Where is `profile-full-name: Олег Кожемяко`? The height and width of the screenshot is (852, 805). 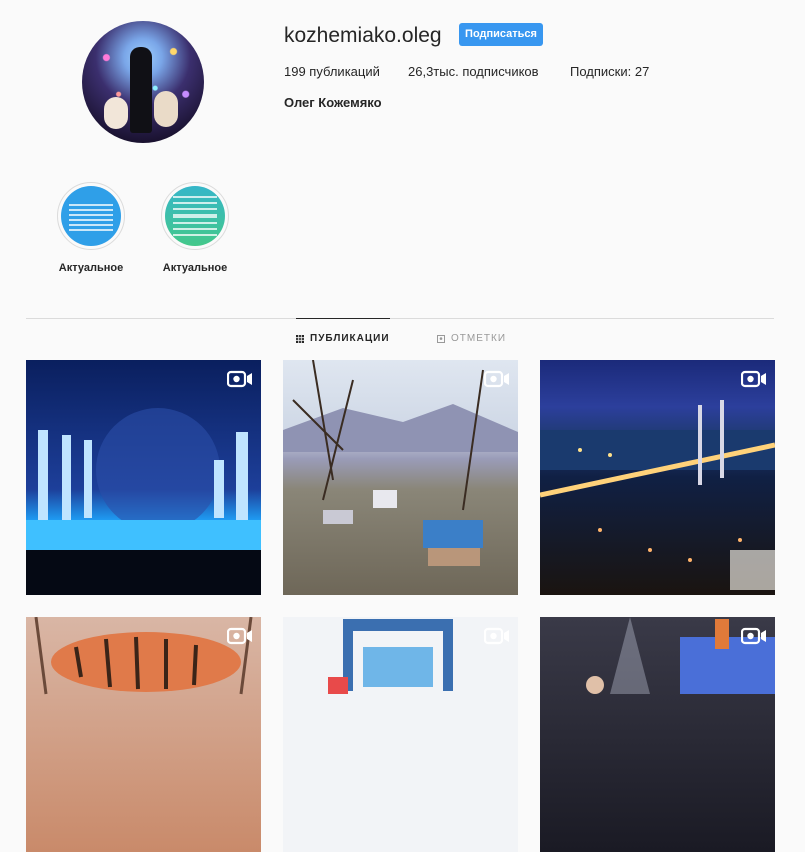 profile-full-name: Олег Кожемяко is located at coordinates (333, 102).